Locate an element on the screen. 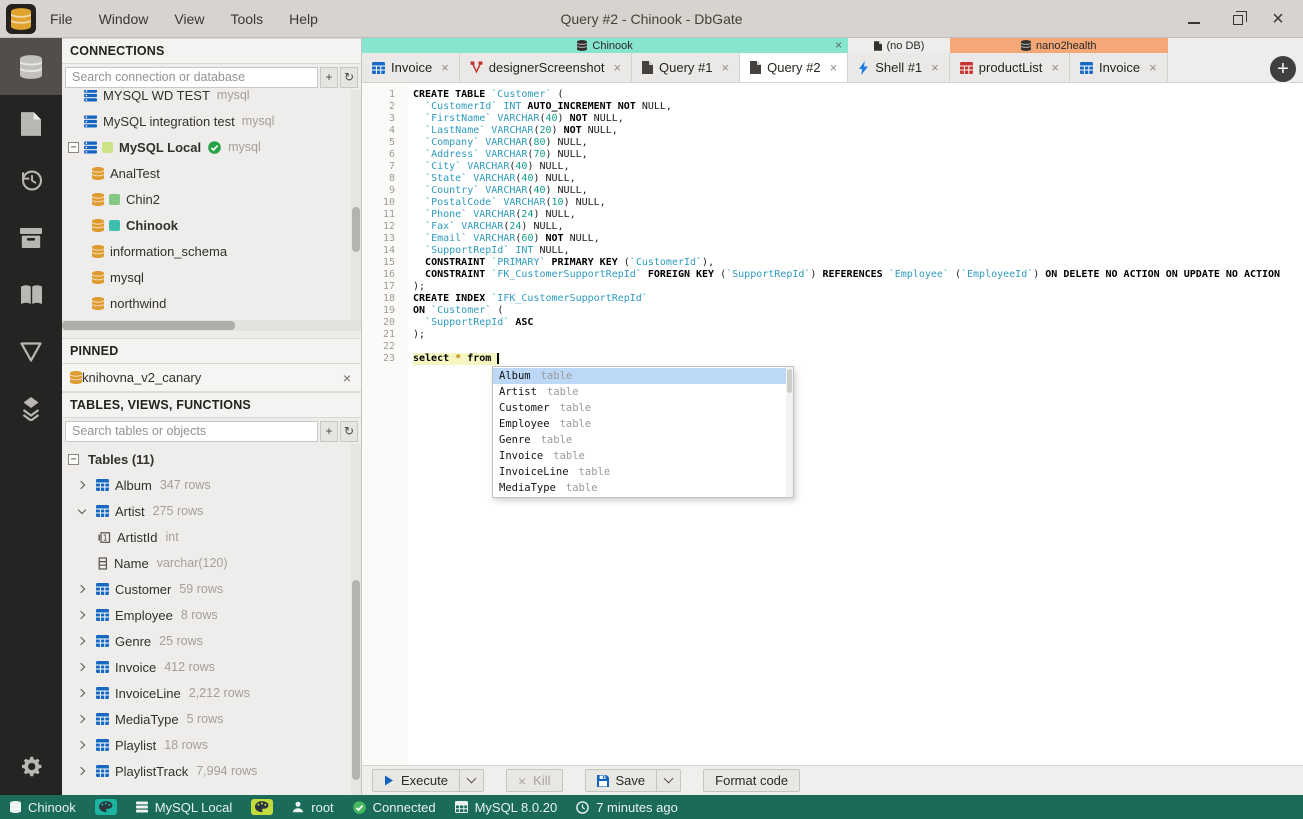 The height and width of the screenshot is (819, 1303). tables-search-input is located at coordinates (191, 431).